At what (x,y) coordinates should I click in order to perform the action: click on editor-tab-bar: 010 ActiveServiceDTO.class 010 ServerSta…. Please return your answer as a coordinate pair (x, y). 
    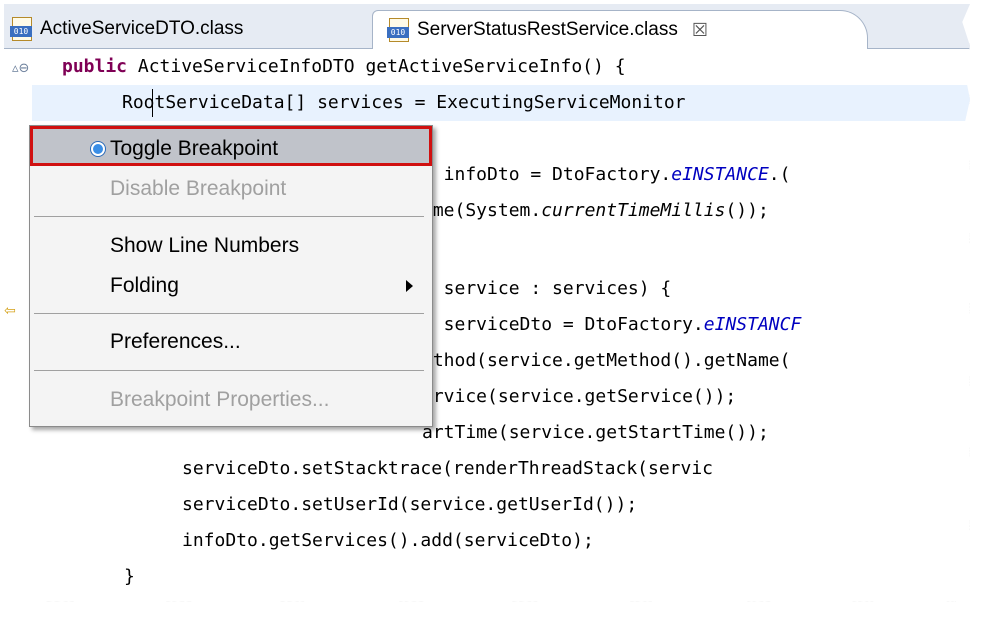
    Looking at the image, I should click on (487, 26).